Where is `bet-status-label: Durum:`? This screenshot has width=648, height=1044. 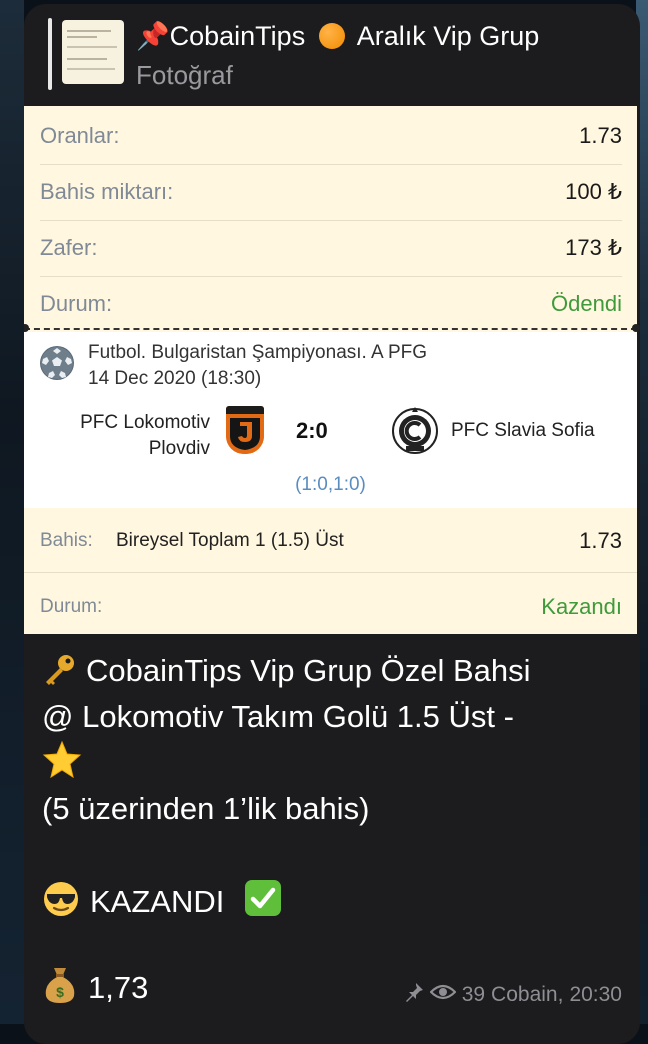 bet-status-label: Durum: is located at coordinates (71, 606).